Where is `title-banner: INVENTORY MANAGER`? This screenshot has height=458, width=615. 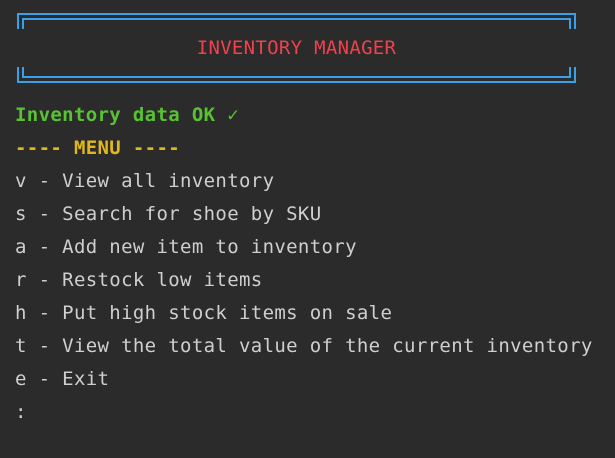 title-banner: INVENTORY MANAGER is located at coordinates (296, 48).